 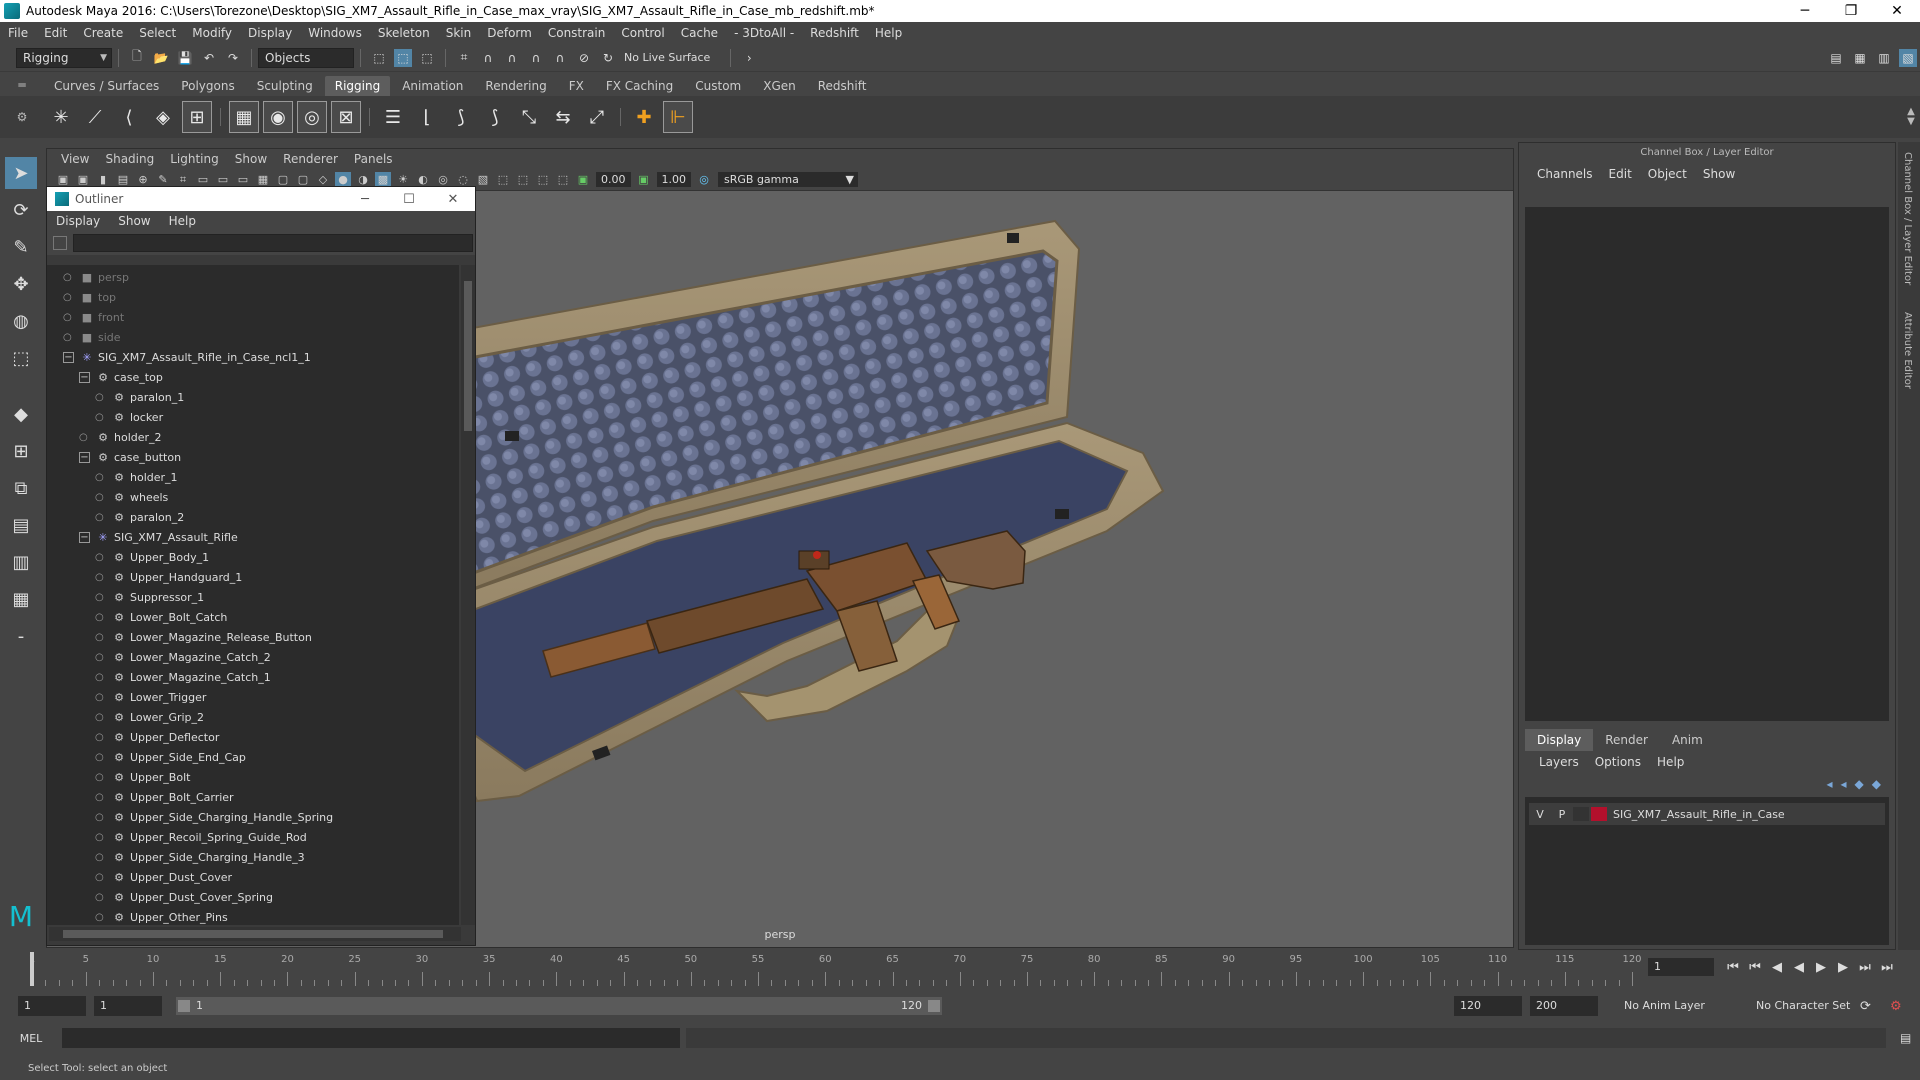 What do you see at coordinates (1860, 58) in the screenshot?
I see `show-attribute-editor-icon: ▦` at bounding box center [1860, 58].